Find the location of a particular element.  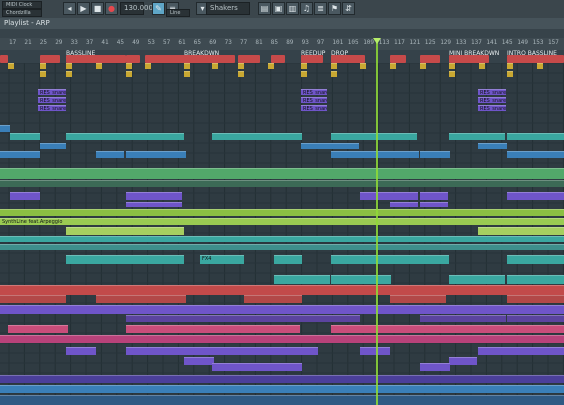

playlist-clip: SynthLine feat.Arpeggio is located at coordinates (282, 221).